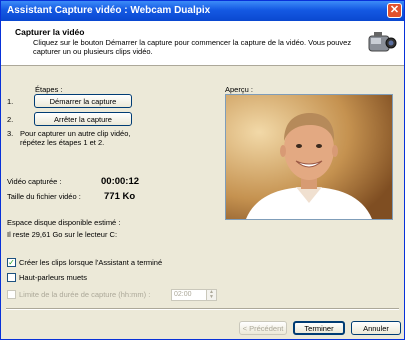 The height and width of the screenshot is (340, 405). What do you see at coordinates (83, 101) in the screenshot?
I see `start-capture-button: Démarrer la capture` at bounding box center [83, 101].